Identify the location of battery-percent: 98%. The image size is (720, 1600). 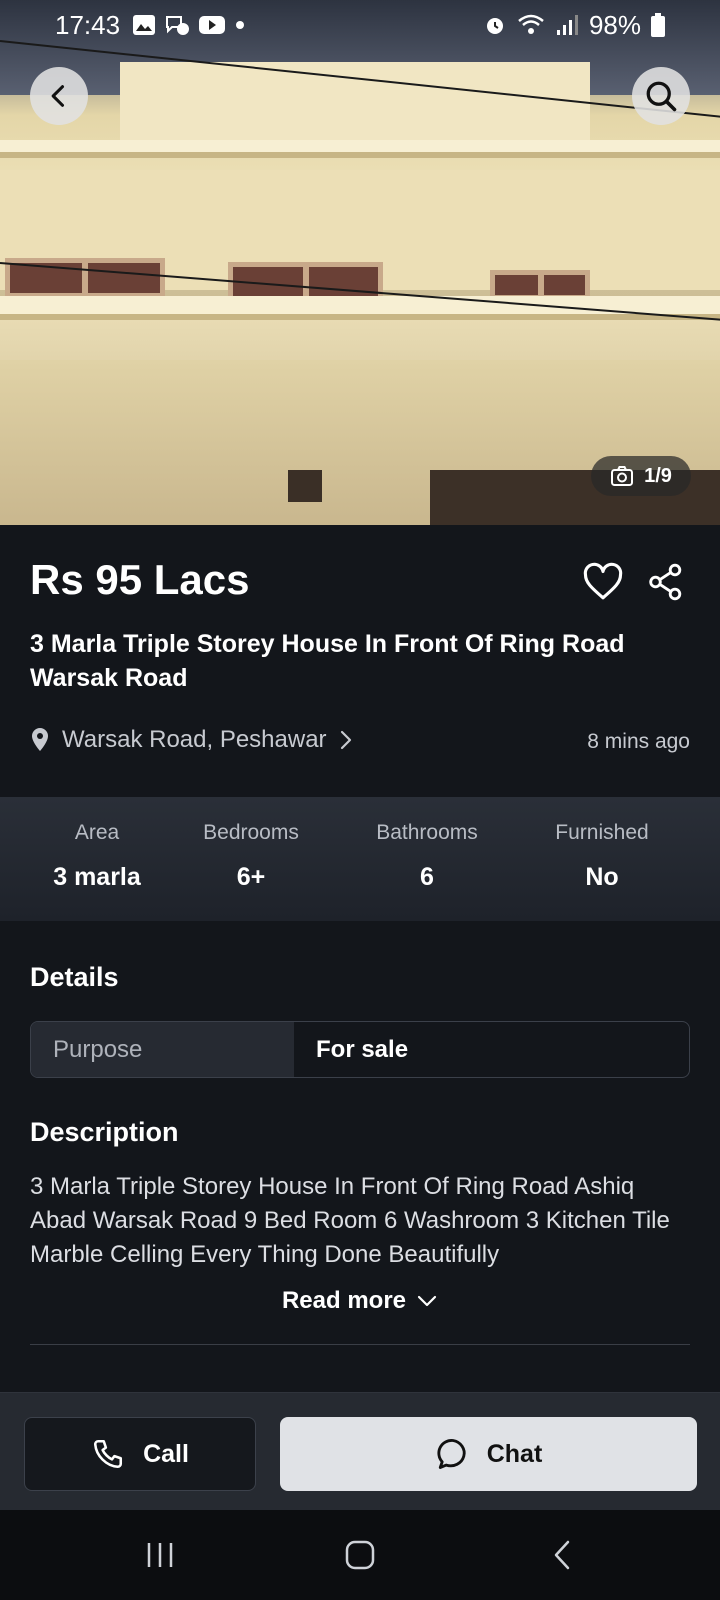
(614, 24).